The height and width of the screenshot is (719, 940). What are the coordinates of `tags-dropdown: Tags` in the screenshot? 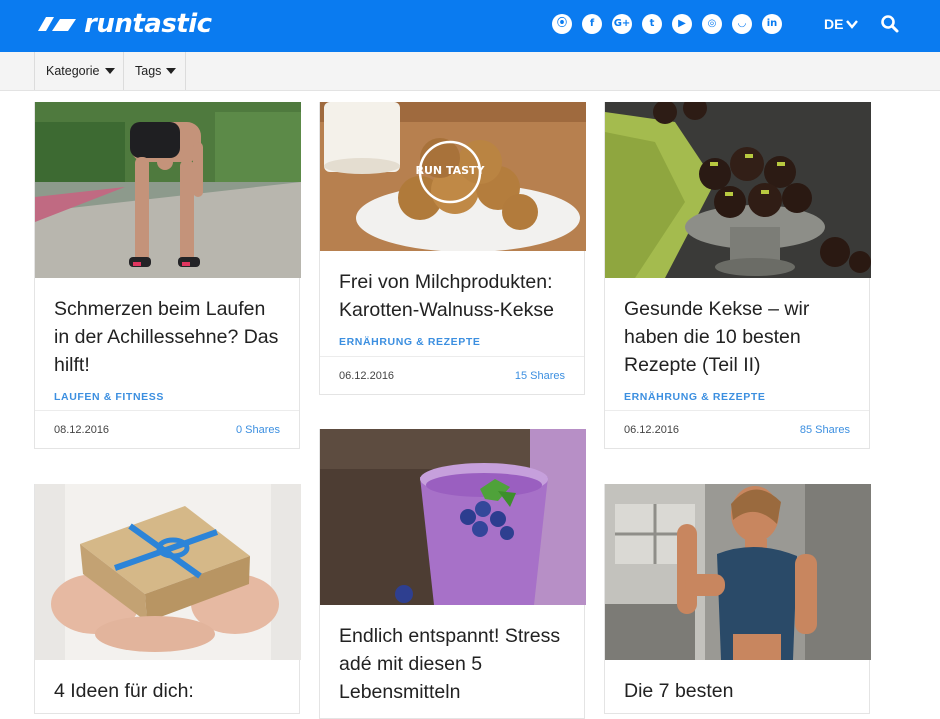 It's located at (154, 71).